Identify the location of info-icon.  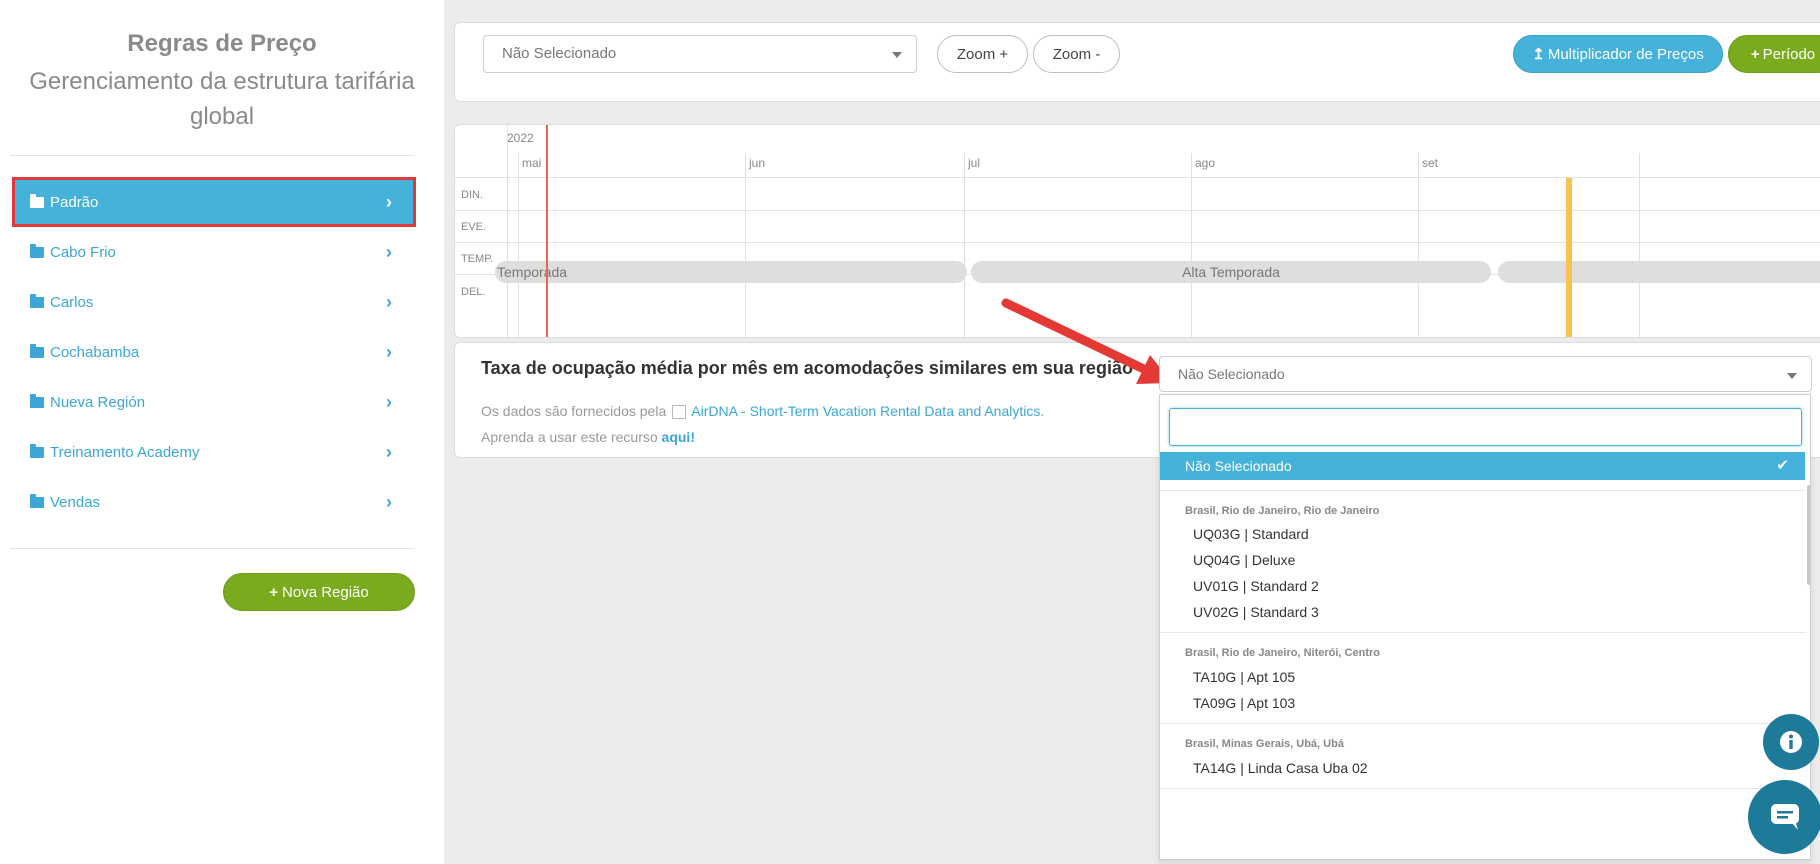
(1791, 742).